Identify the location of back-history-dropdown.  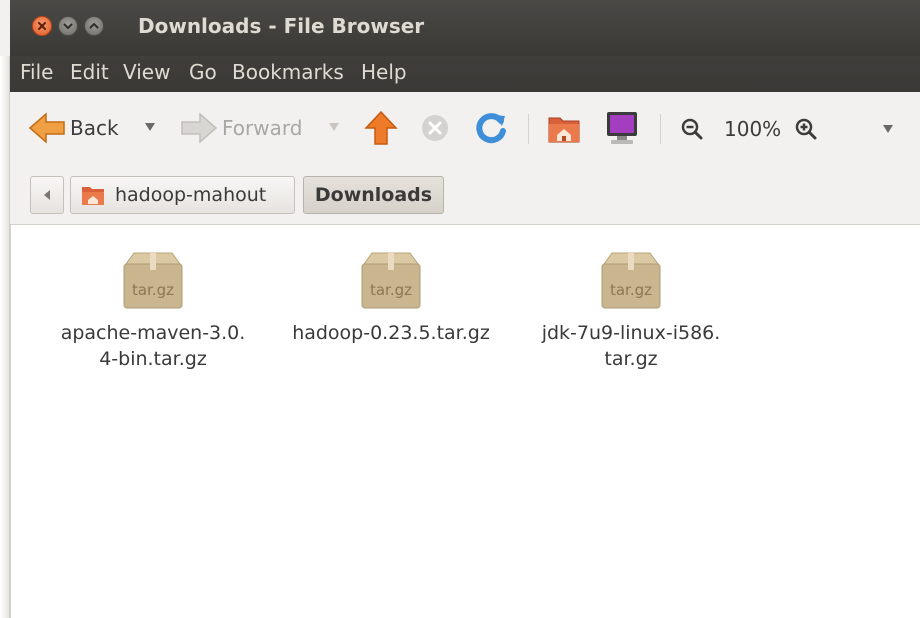
(150, 127).